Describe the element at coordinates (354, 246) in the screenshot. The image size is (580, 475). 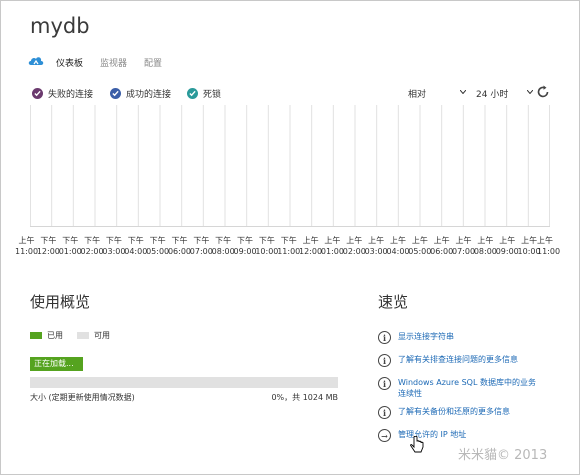
I see `x-tick-label: 上午 02:00` at that location.